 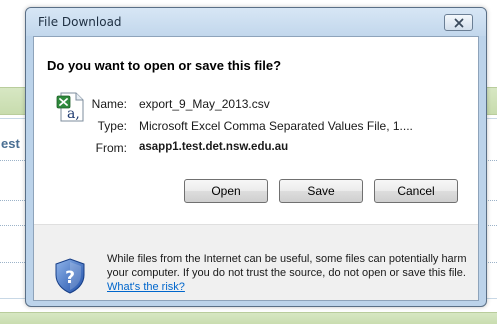 I want to click on security-shield-icon: ?, so click(x=70, y=276).